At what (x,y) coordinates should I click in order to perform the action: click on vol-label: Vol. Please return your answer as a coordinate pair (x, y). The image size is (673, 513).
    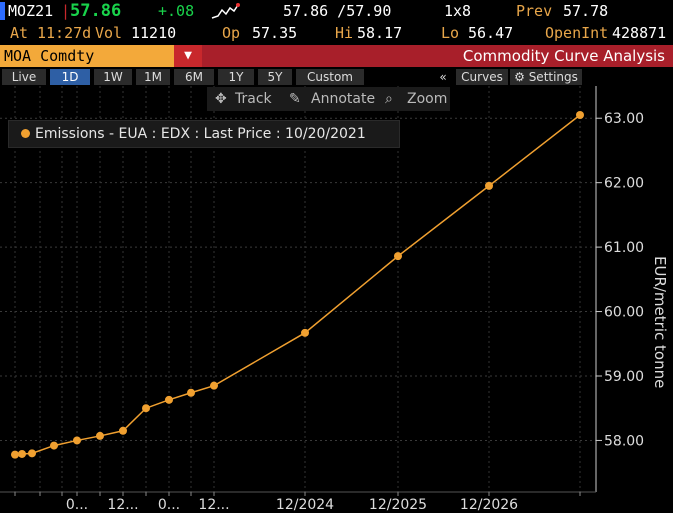
    Looking at the image, I should click on (109, 33).